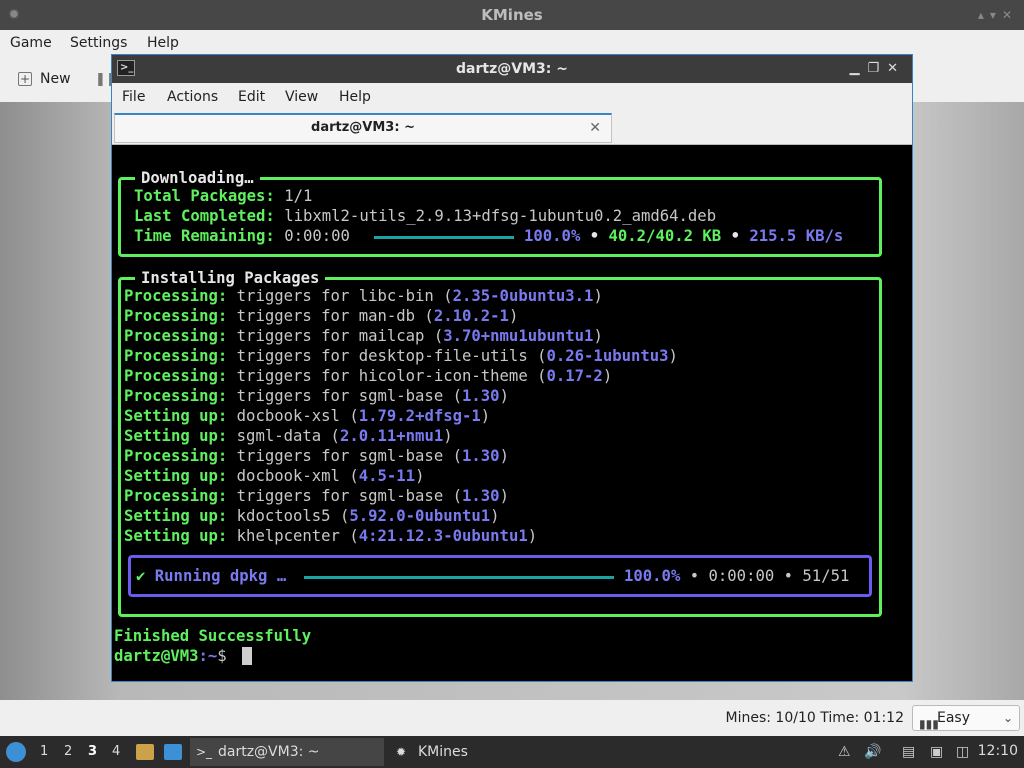 The image size is (1024, 768). What do you see at coordinates (173, 752) in the screenshot?
I see `desktop-icon` at bounding box center [173, 752].